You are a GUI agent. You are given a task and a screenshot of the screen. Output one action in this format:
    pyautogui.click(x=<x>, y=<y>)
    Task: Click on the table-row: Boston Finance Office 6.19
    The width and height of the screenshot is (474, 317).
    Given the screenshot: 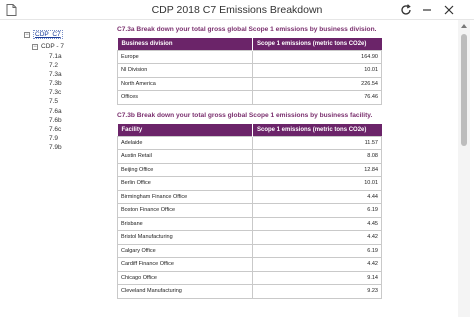 What is the action you would take?
    pyautogui.click(x=249, y=210)
    